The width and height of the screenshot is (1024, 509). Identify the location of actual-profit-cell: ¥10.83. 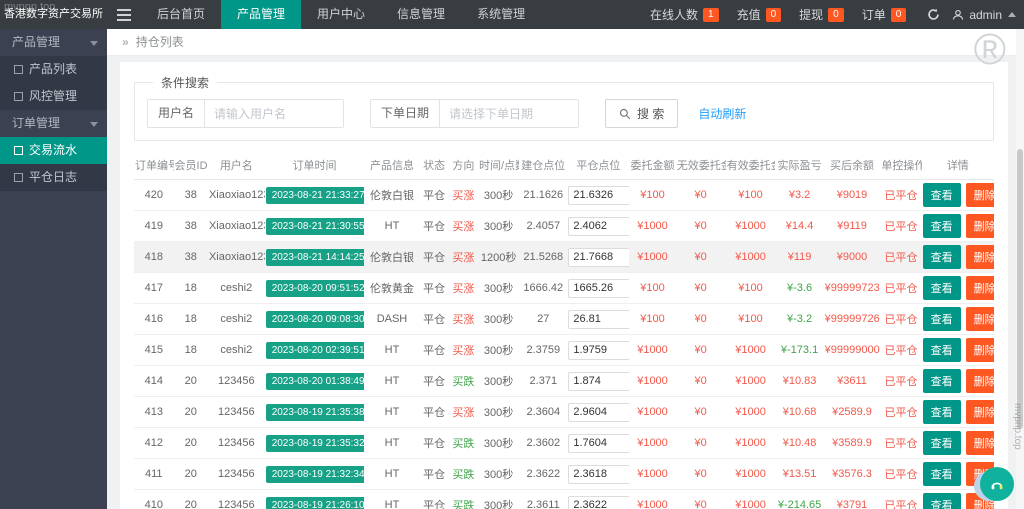
(799, 381).